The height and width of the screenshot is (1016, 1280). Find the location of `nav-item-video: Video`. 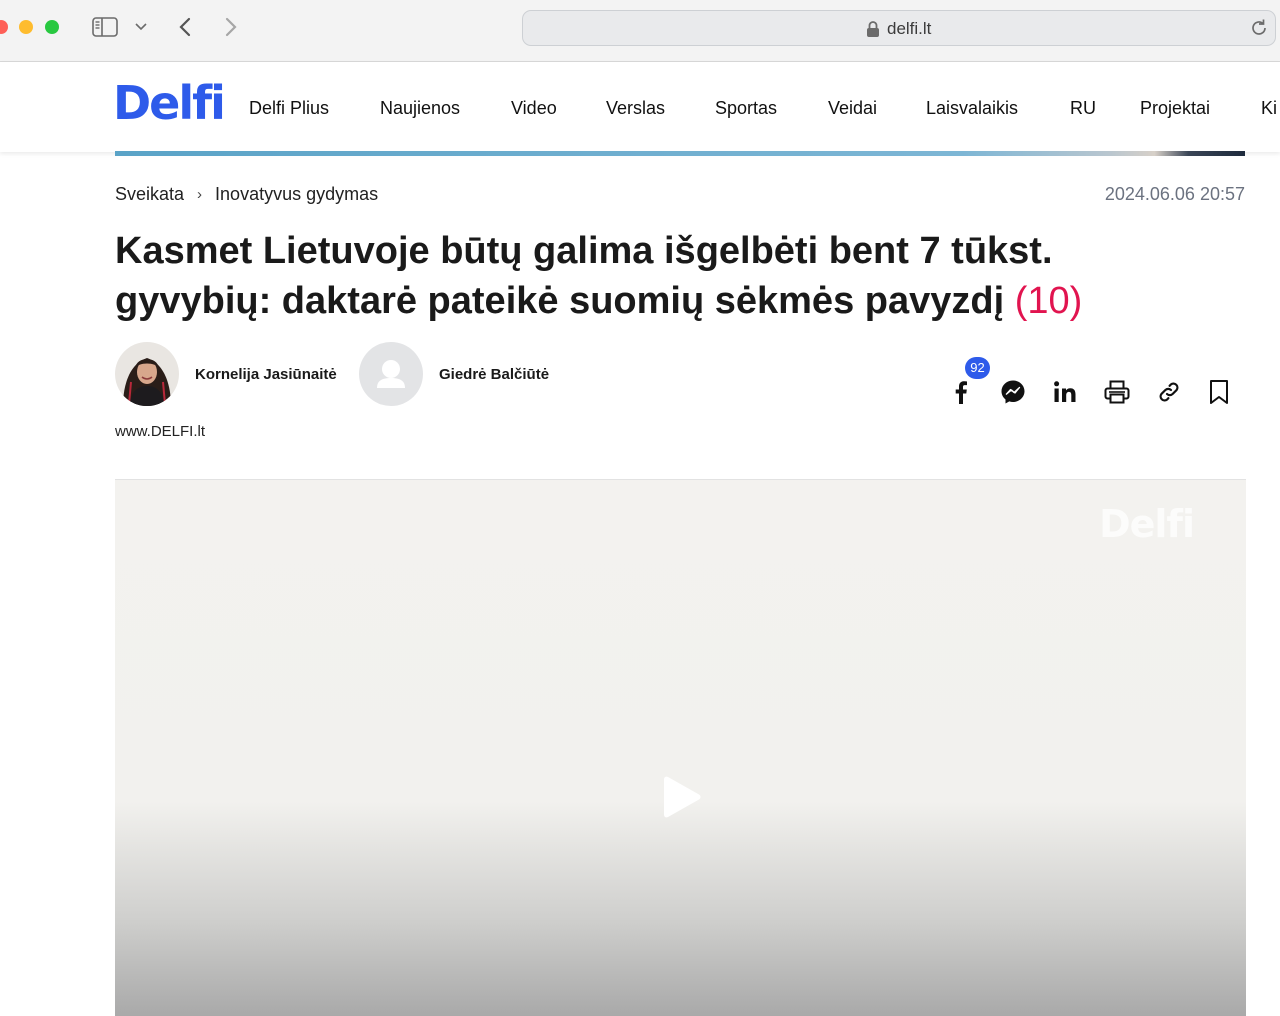

nav-item-video: Video is located at coordinates (534, 108).